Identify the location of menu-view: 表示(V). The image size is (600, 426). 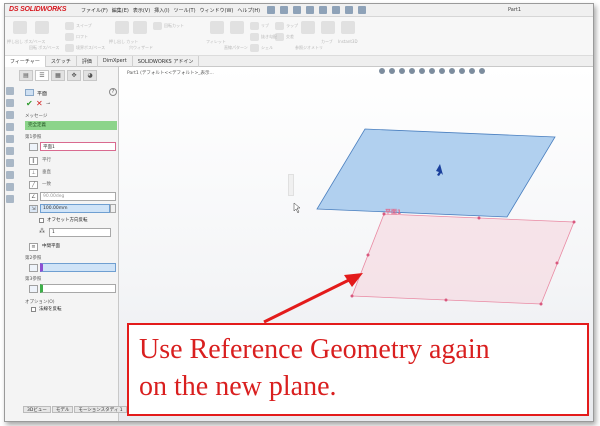
(141, 10).